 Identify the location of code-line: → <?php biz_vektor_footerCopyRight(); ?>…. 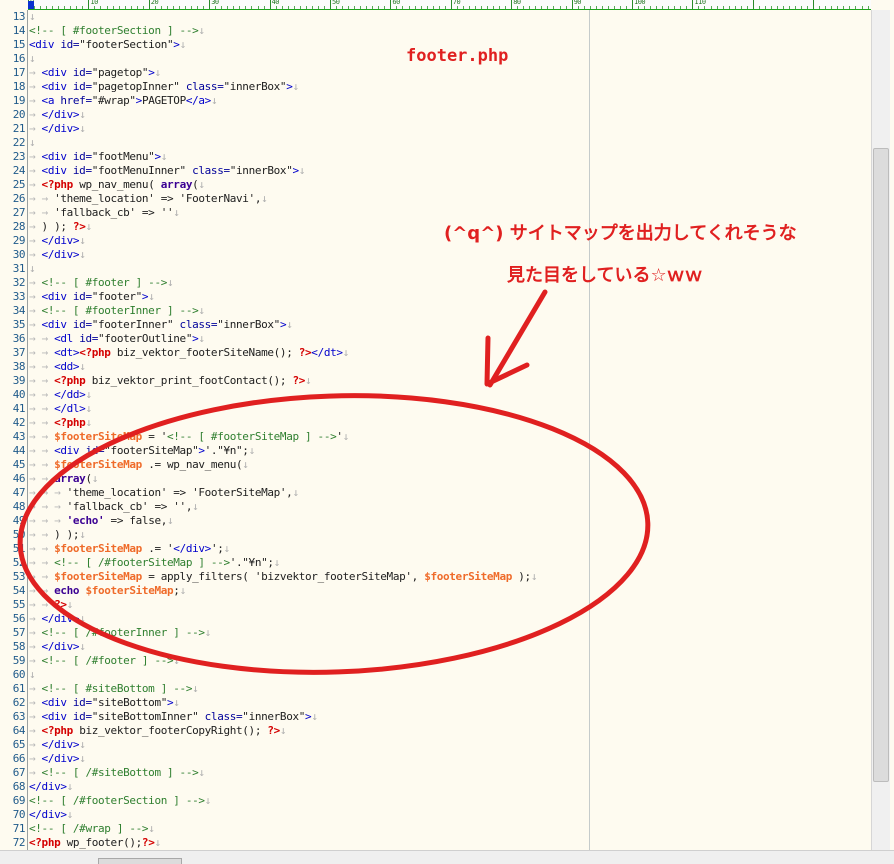
(158, 731).